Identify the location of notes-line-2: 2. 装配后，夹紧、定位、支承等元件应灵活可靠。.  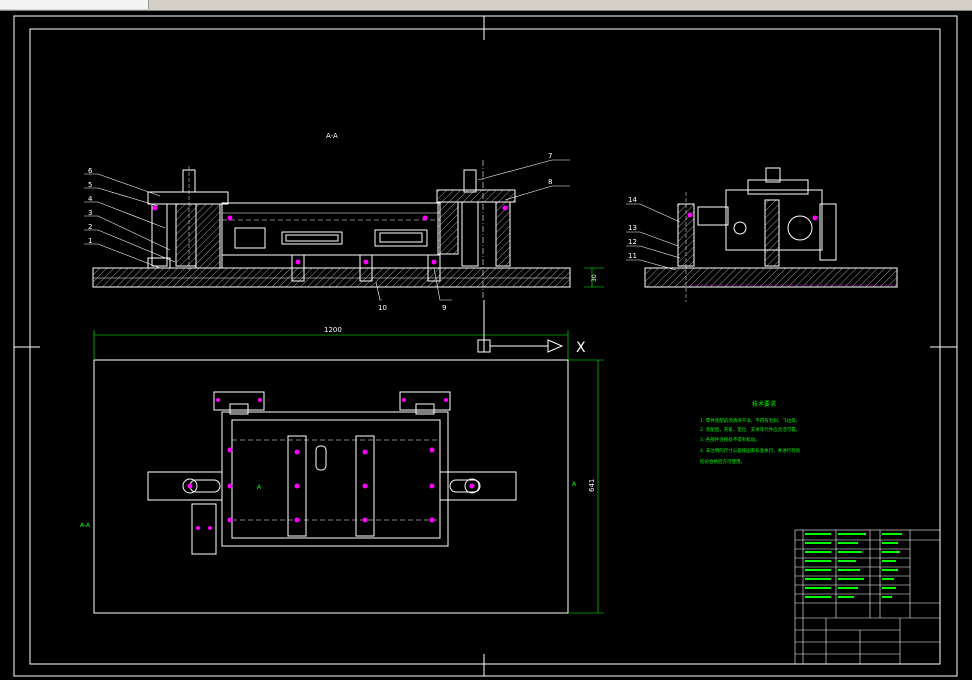
(750, 429).